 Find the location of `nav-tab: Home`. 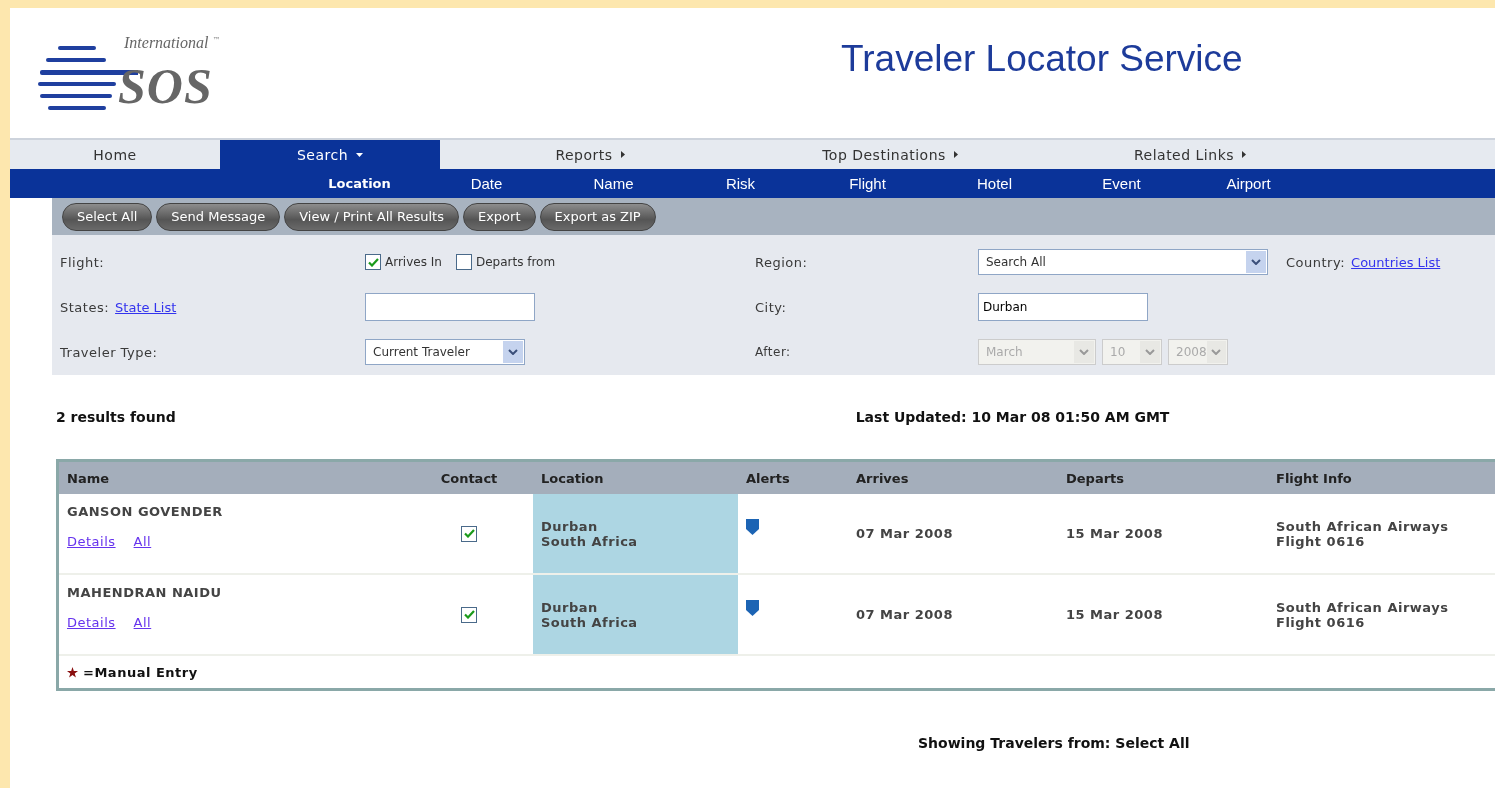

nav-tab: Home is located at coordinates (115, 154).